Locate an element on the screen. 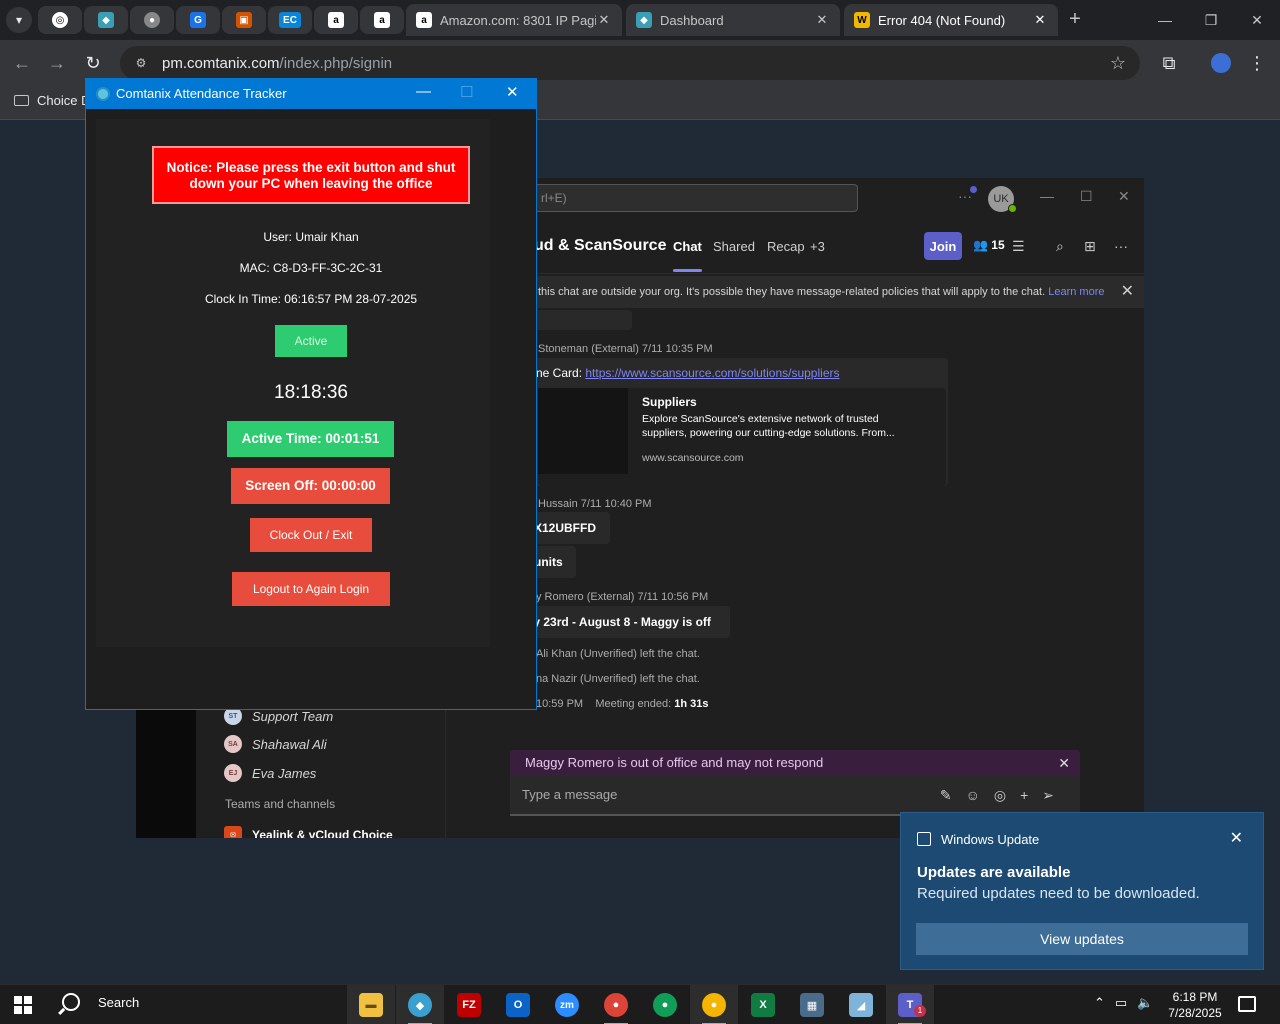 This screenshot has width=1280, height=1024. teams-search-input: rl+E) is located at coordinates (695, 198).